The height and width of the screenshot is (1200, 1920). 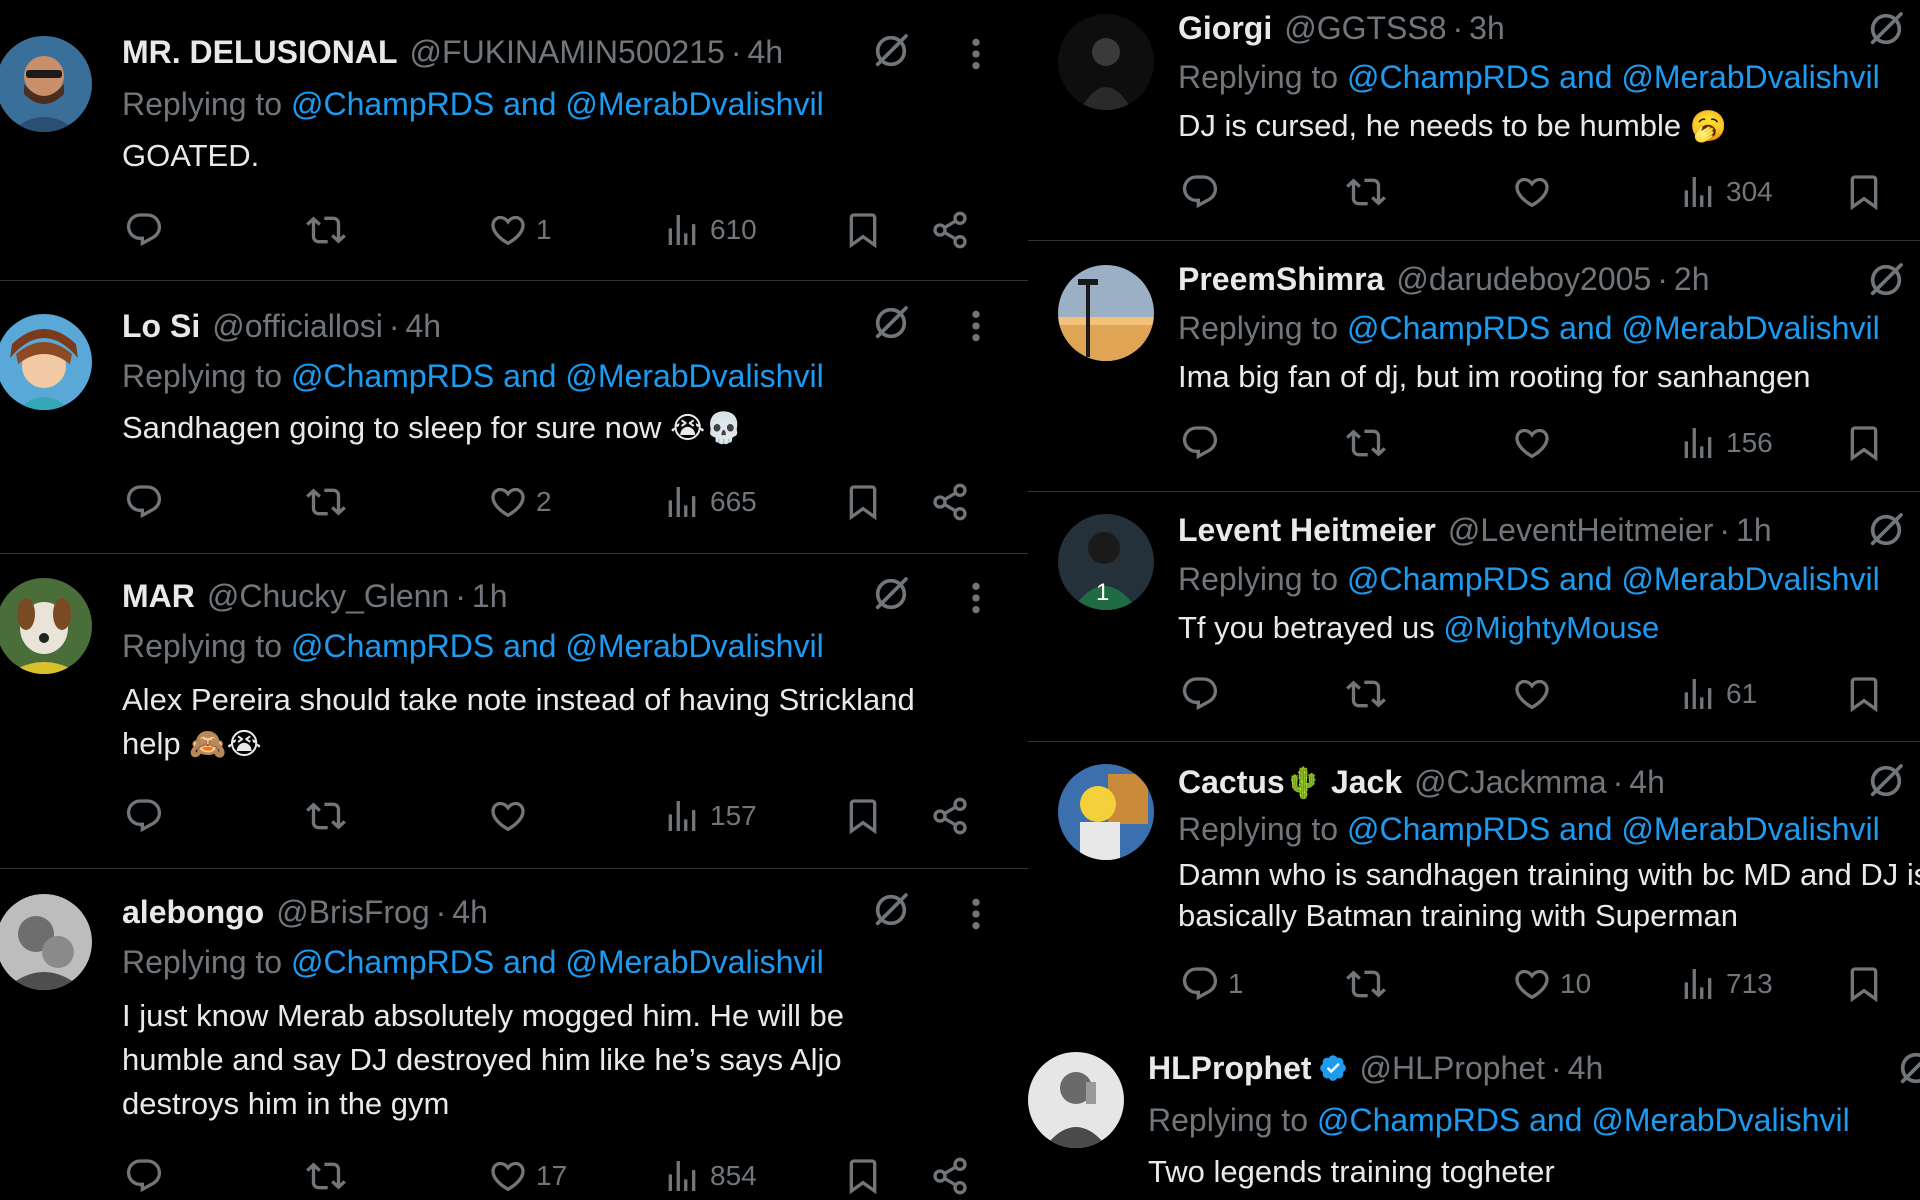 I want to click on views-button: 61, so click(x=1717, y=694).